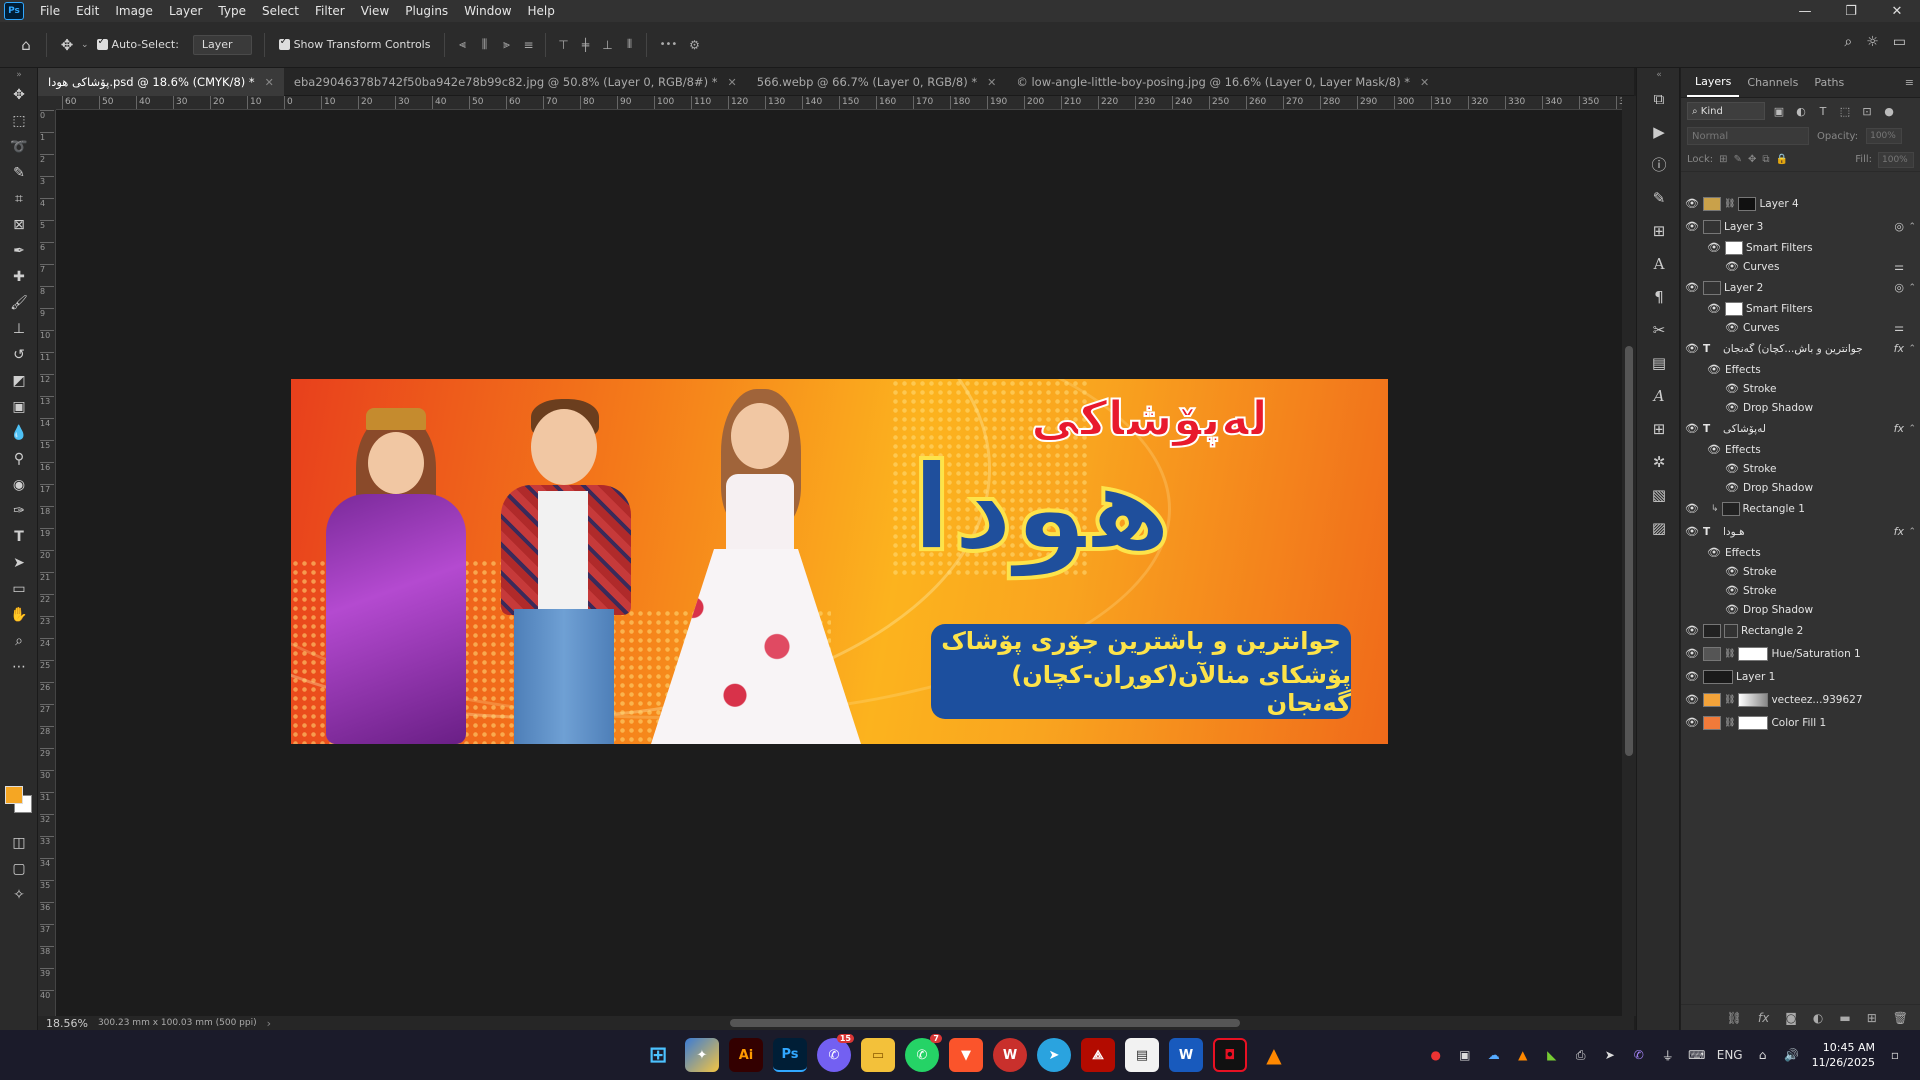 This screenshot has width=1920, height=1080. Describe the element at coordinates (269, 1023) in the screenshot. I see `chevron-right-icon: ›` at that location.